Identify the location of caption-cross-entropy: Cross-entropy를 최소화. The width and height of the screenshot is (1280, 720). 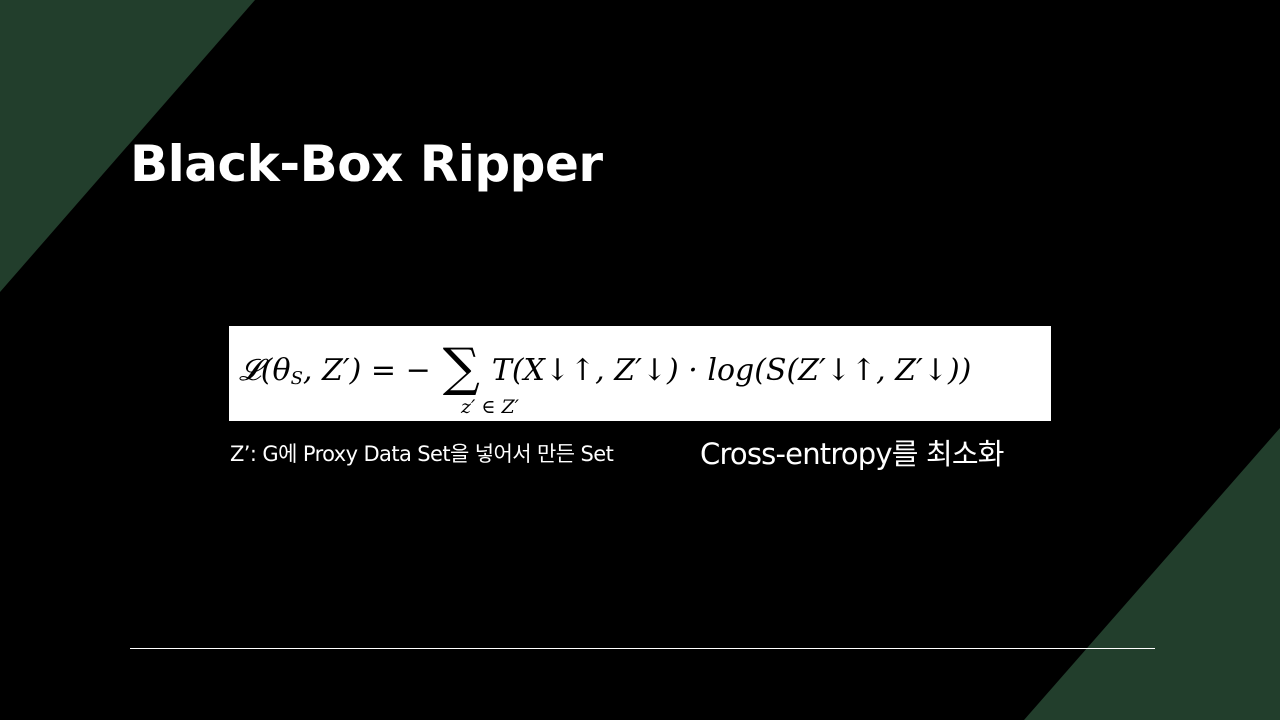
(852, 454).